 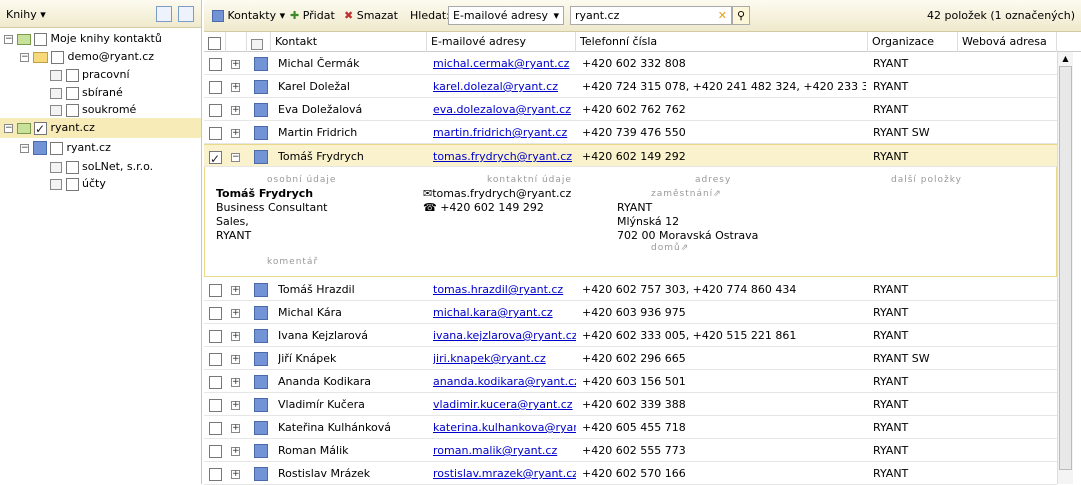 What do you see at coordinates (501, 42) in the screenshot?
I see `column-email: E-mailové adresy` at bounding box center [501, 42].